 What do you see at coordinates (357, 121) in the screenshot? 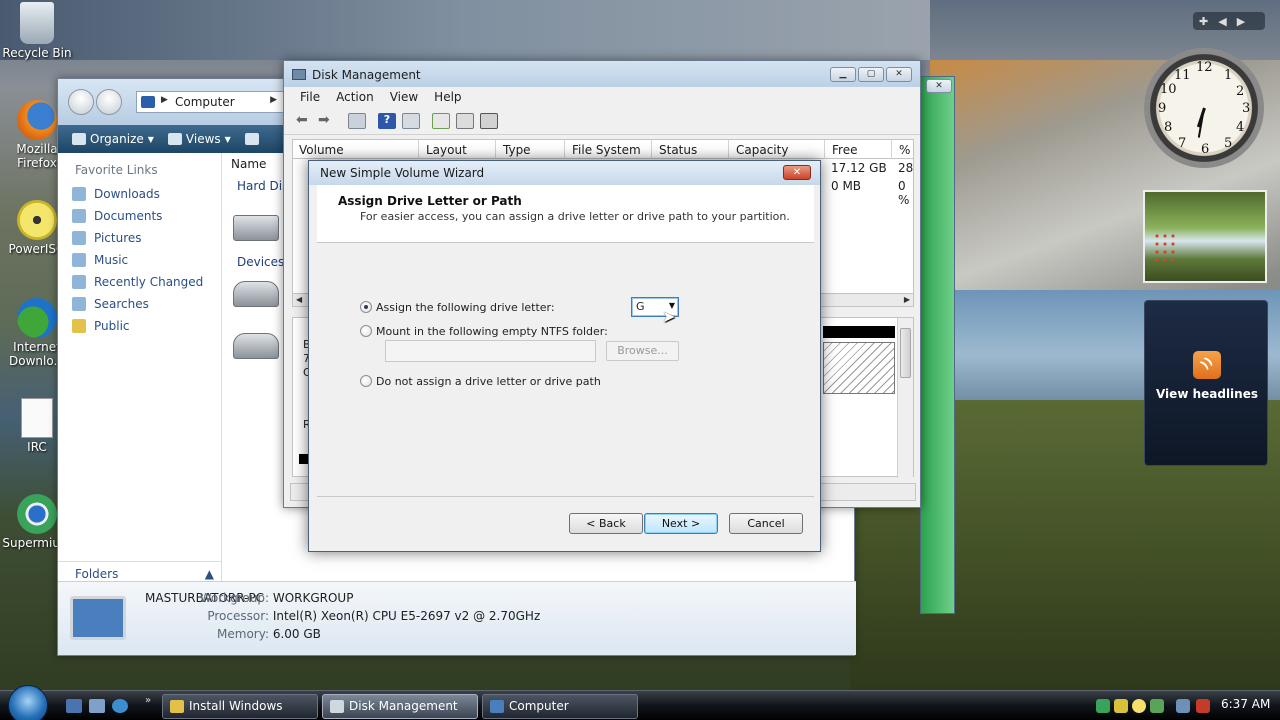
I see `console-tree-icon` at bounding box center [357, 121].